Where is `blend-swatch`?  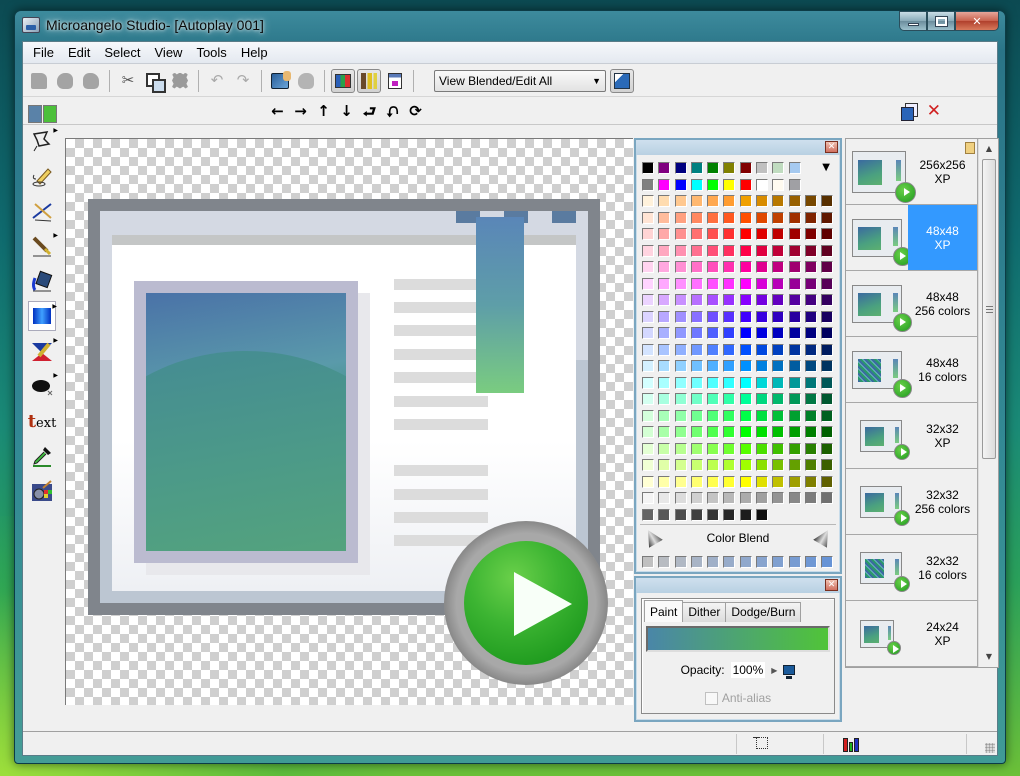
blend-swatch is located at coordinates (696, 562).